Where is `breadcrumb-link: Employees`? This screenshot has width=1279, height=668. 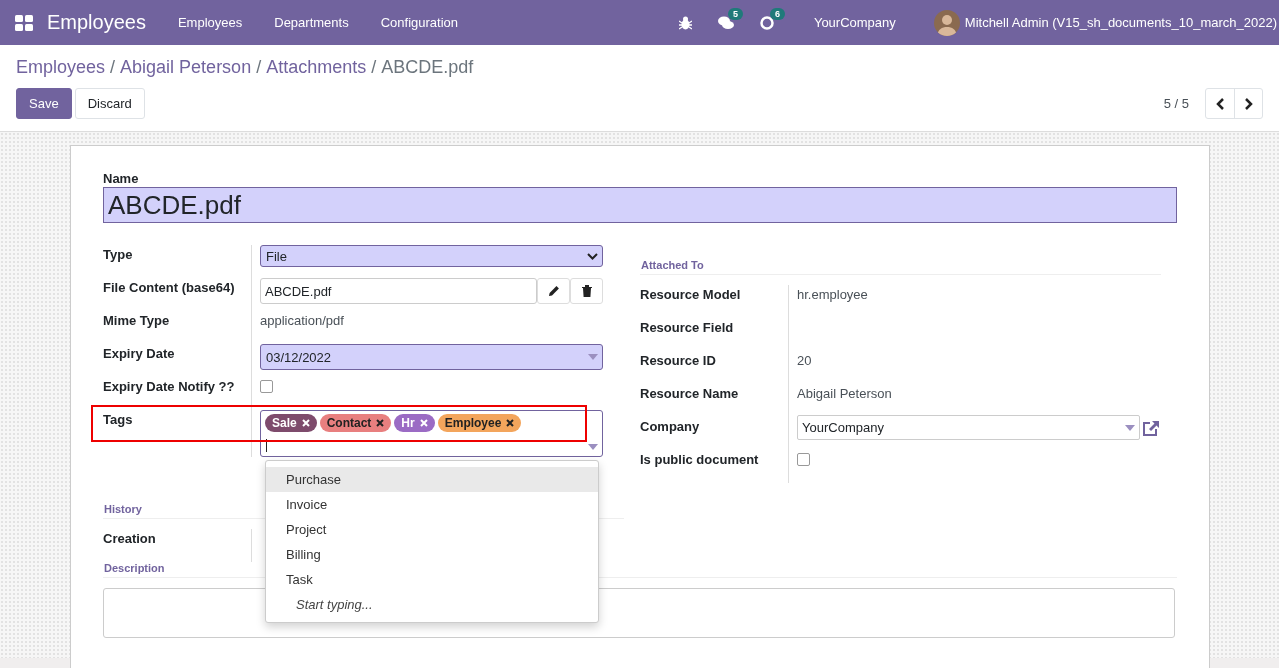
breadcrumb-link: Employees is located at coordinates (61, 67).